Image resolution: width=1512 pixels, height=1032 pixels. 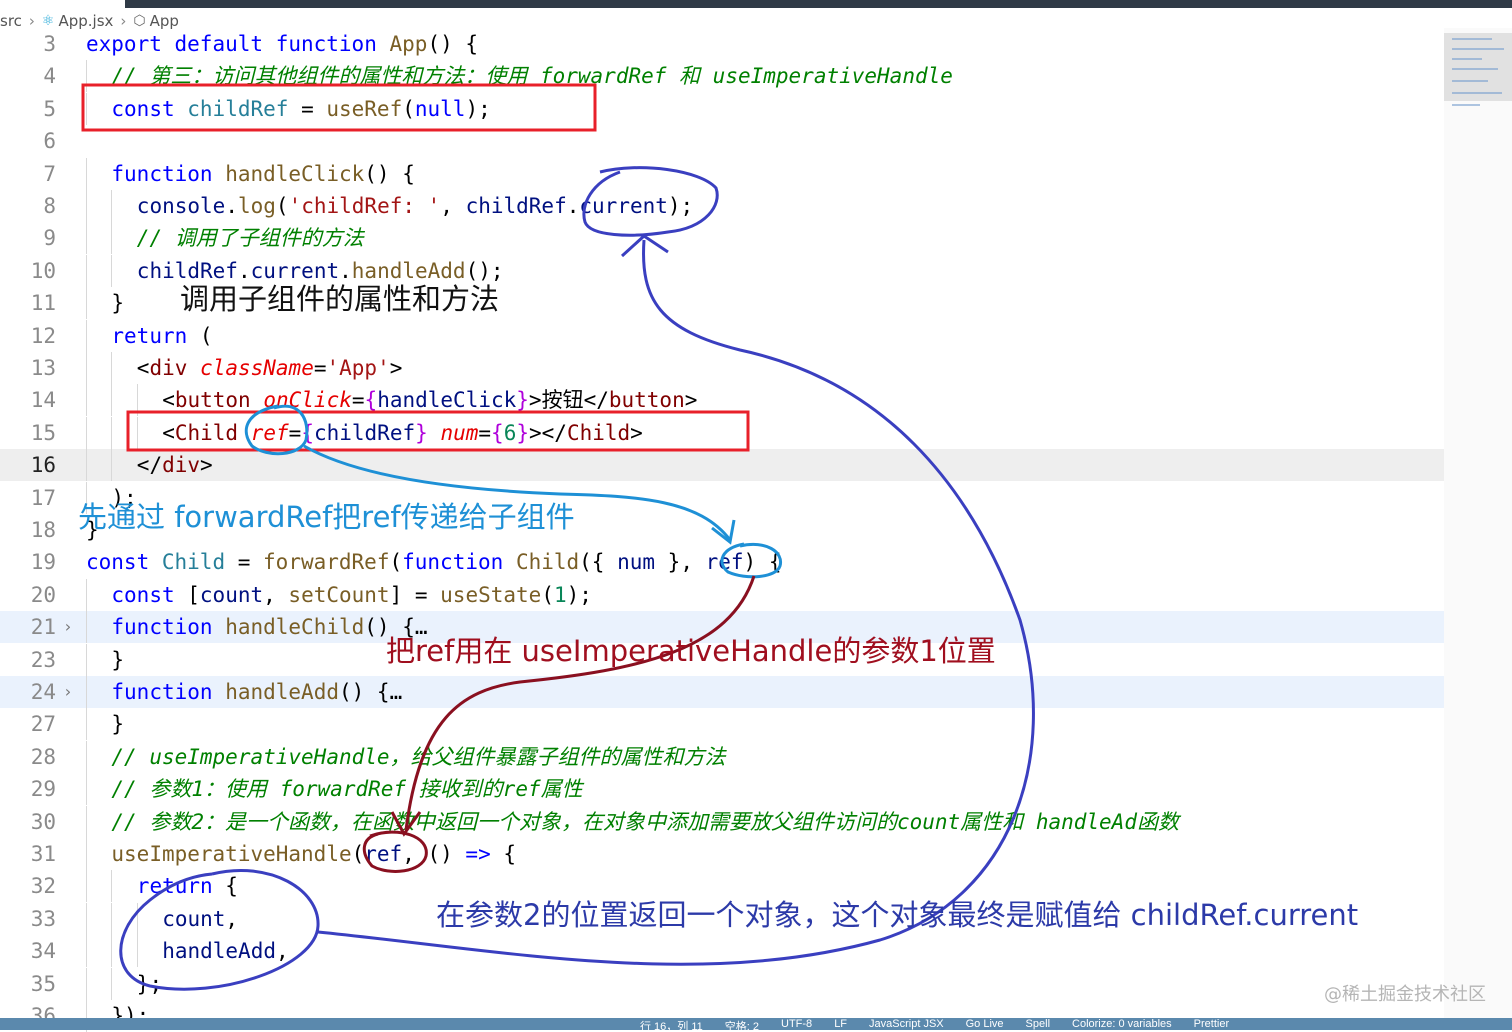 What do you see at coordinates (364, 432) in the screenshot?
I see `code-token: childRef` at bounding box center [364, 432].